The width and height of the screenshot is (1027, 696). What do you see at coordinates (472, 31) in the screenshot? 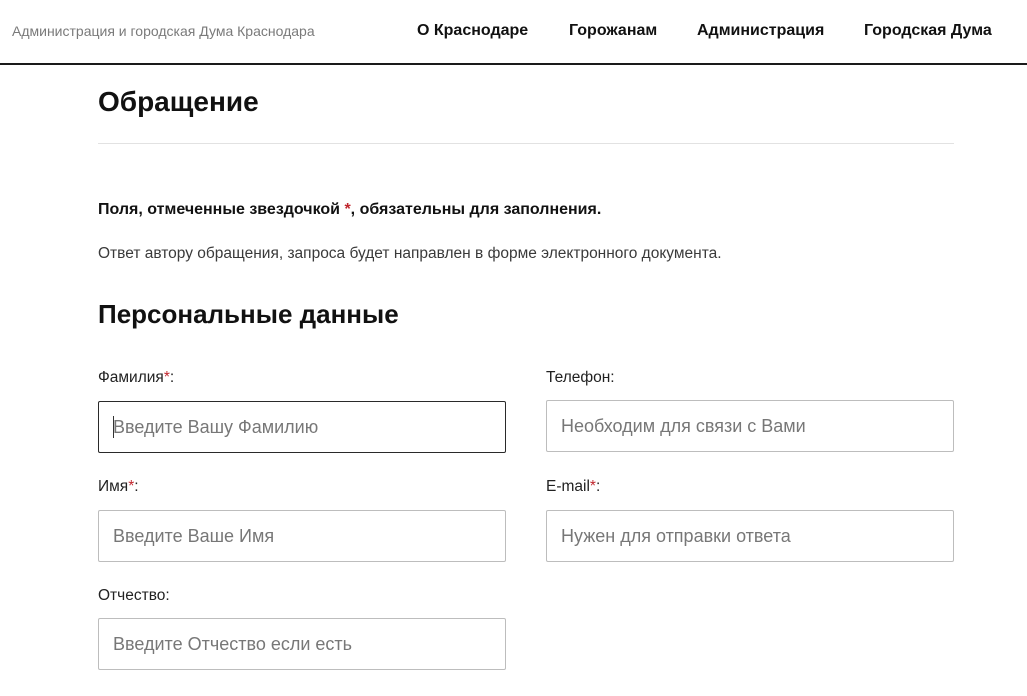
I see `nav-item-about-krasnodar: О Краснодаре` at bounding box center [472, 31].